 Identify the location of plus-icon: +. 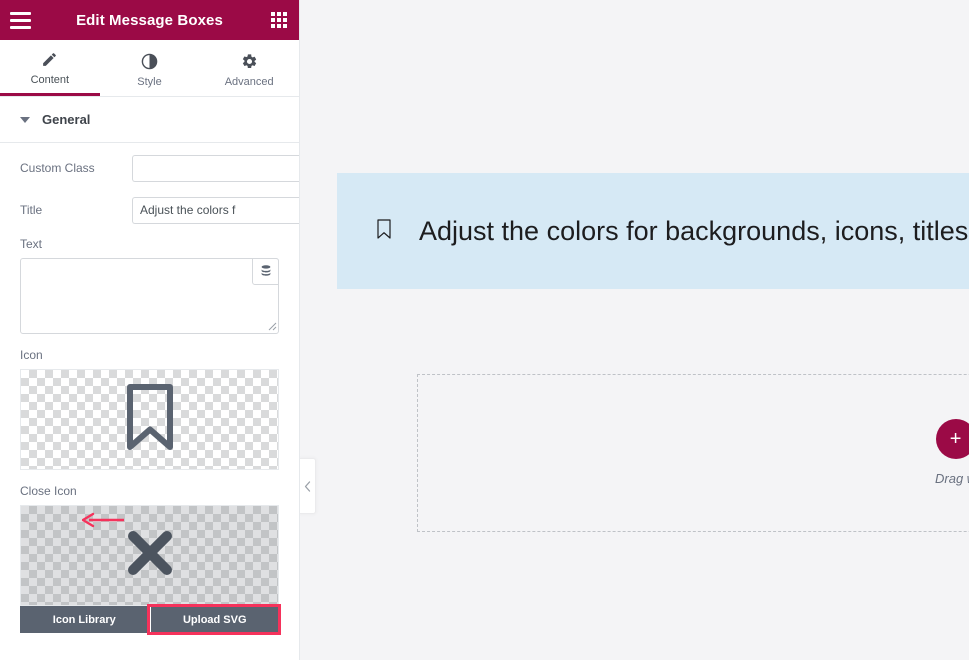
(952, 439).